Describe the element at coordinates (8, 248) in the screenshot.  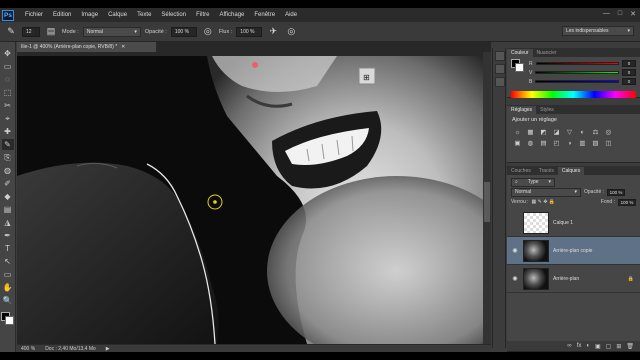
I see `type-tool-icon: T` at that location.